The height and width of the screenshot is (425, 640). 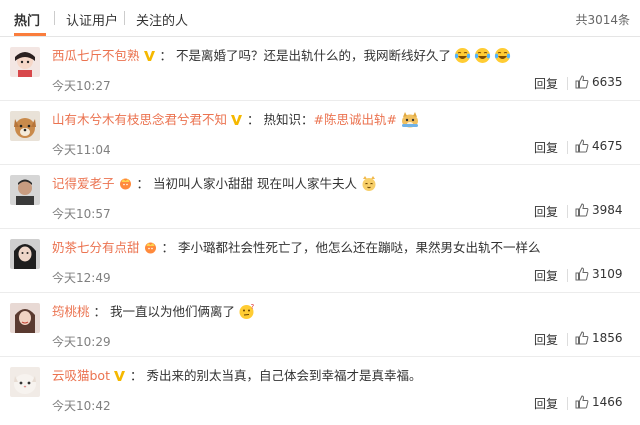 I want to click on comment-time: 今天10:42, so click(x=81, y=406).